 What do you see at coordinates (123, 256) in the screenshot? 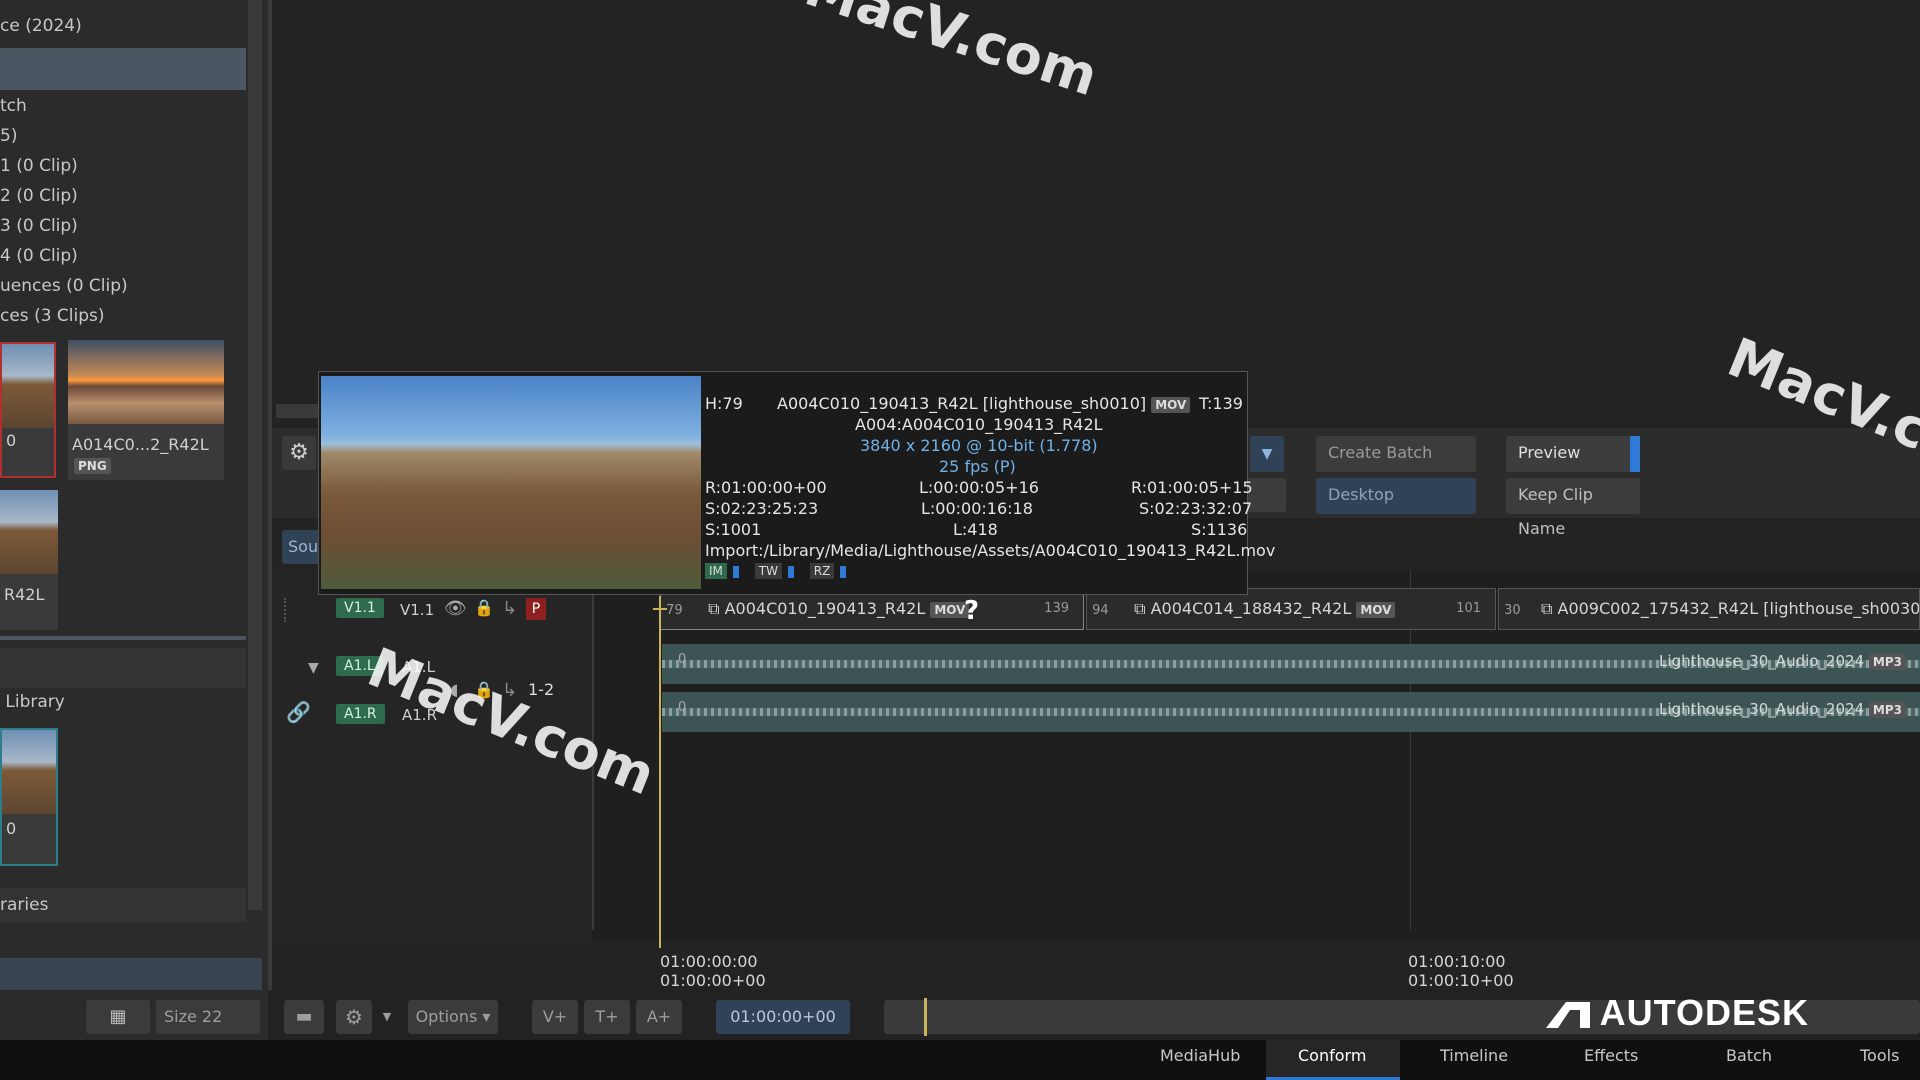
I see `library-item: 4 (0 Clip)` at bounding box center [123, 256].